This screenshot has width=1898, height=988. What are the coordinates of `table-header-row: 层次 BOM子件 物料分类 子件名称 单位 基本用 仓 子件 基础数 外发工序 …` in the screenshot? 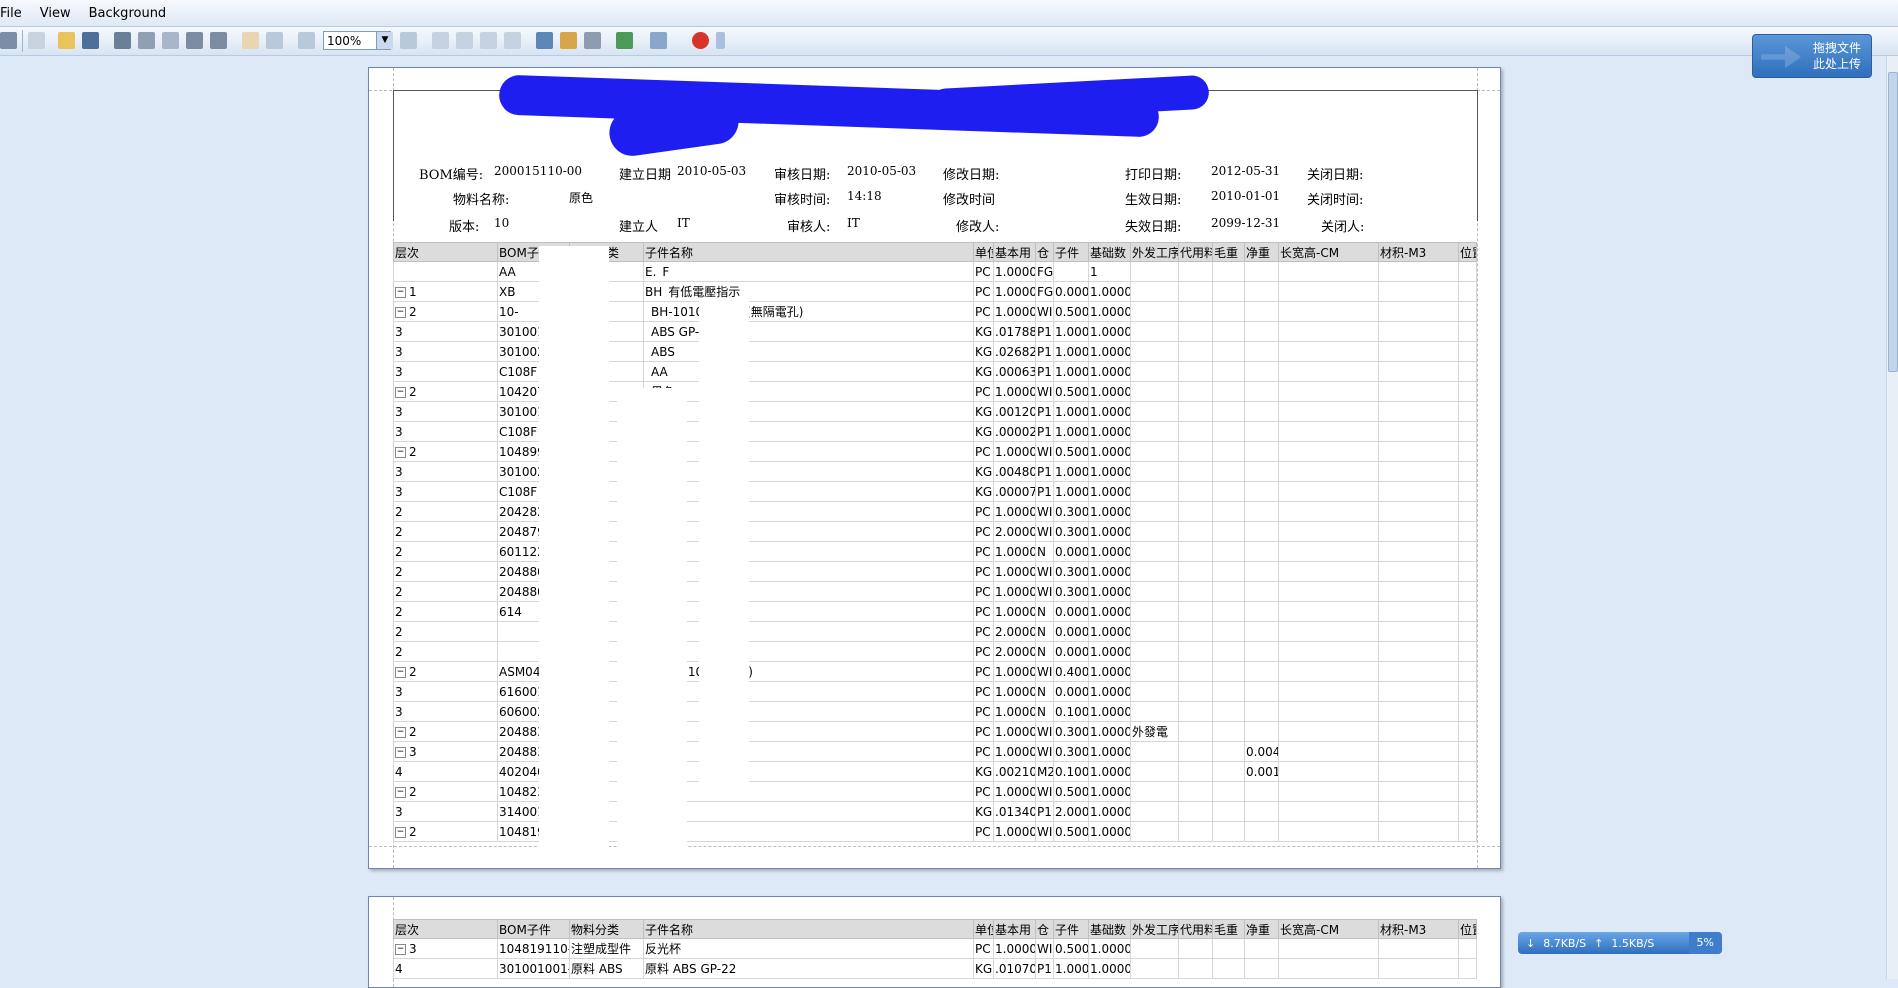 It's located at (935, 929).